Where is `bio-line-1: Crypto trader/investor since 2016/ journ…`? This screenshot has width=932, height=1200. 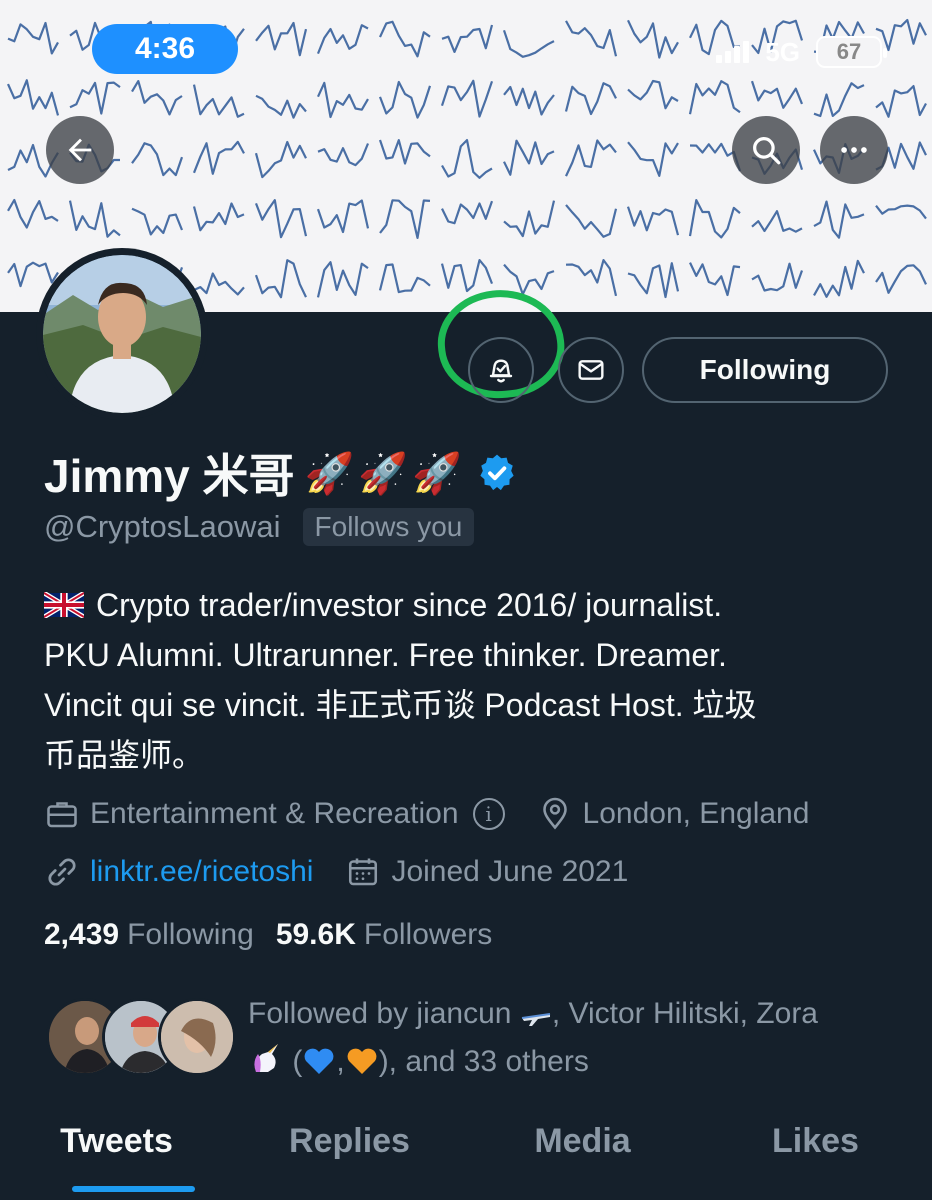
bio-line-1: Crypto trader/investor since 2016/ journ… is located at coordinates (469, 605).